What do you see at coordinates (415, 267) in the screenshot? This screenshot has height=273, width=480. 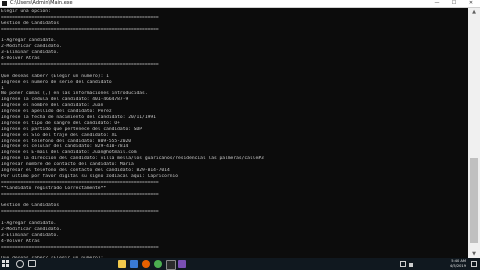 I see `system-tray` at bounding box center [415, 267].